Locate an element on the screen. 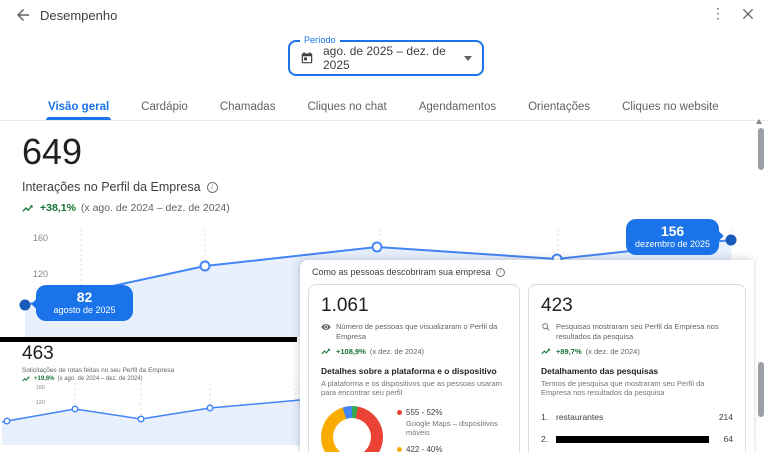 Image resolution: width=768 pixels, height=452 pixels. period-value: ago. de 2025 – dez. de 2025 is located at coordinates (384, 58).